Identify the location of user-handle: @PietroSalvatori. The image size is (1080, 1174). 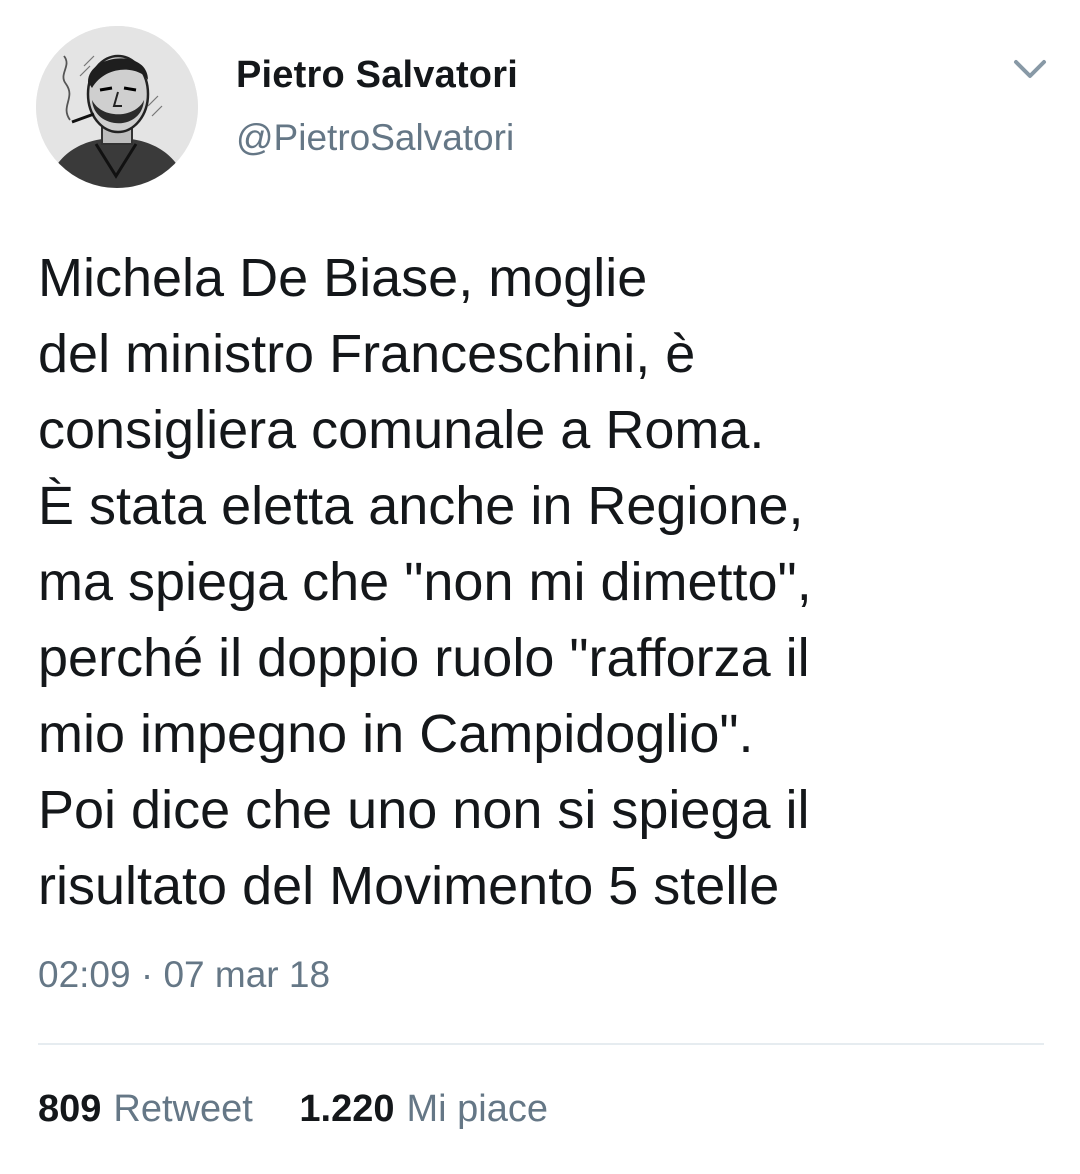
(375, 138).